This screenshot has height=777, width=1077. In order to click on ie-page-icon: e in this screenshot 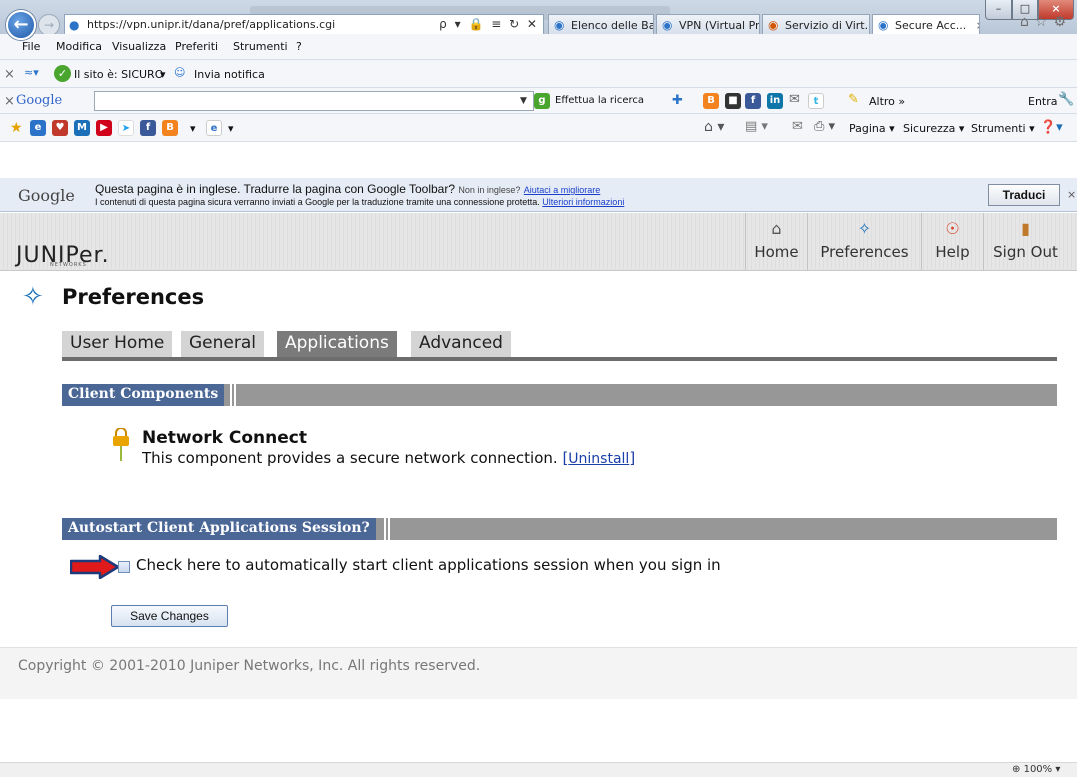, I will do `click(214, 128)`.